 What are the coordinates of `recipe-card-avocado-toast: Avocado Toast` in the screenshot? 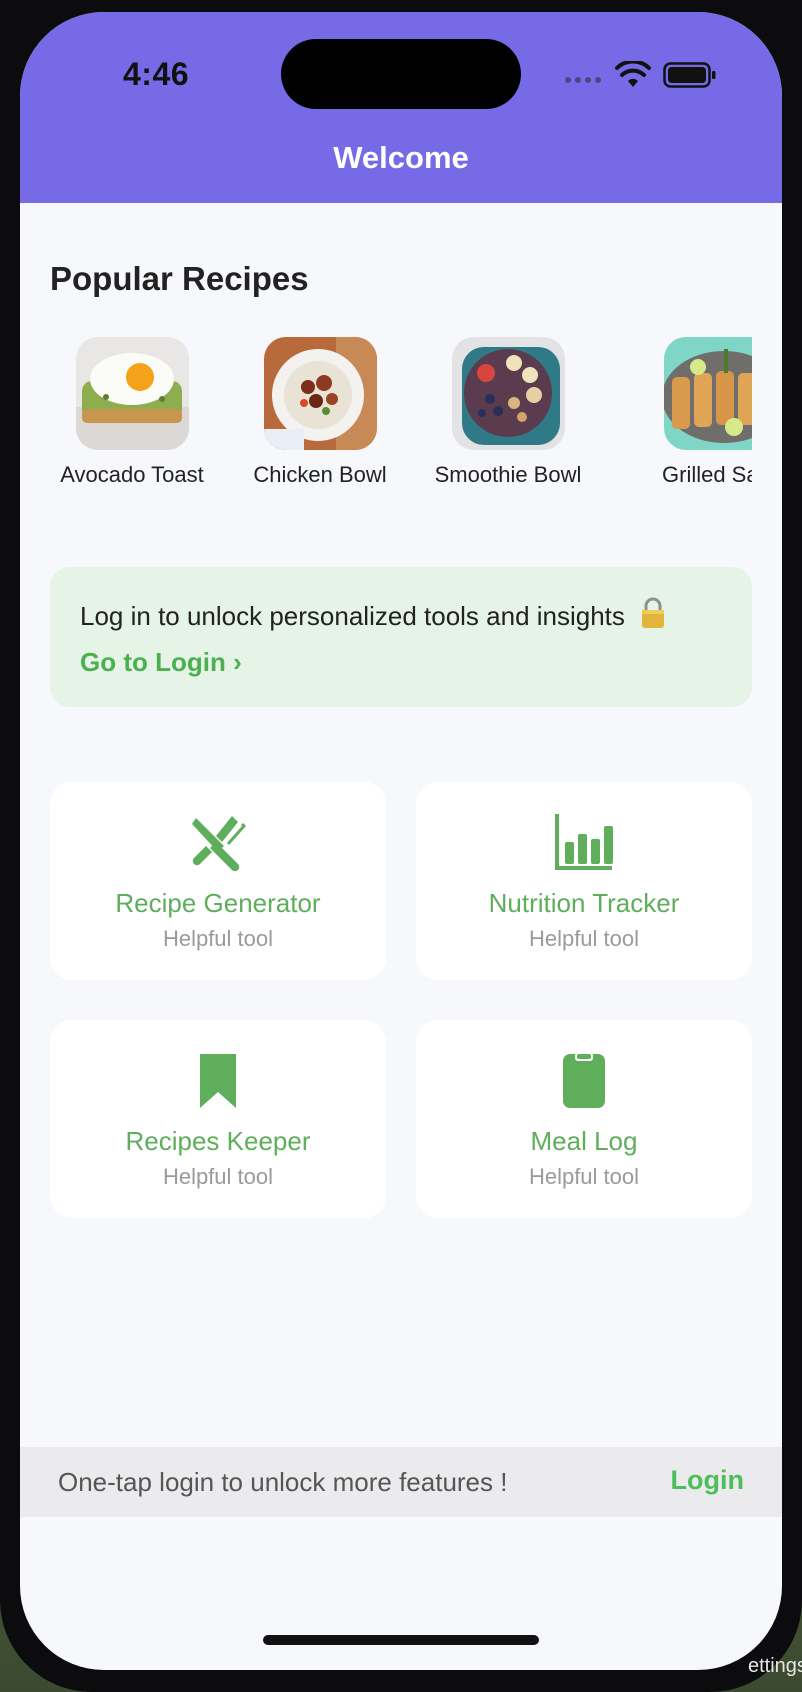 It's located at (136, 412).